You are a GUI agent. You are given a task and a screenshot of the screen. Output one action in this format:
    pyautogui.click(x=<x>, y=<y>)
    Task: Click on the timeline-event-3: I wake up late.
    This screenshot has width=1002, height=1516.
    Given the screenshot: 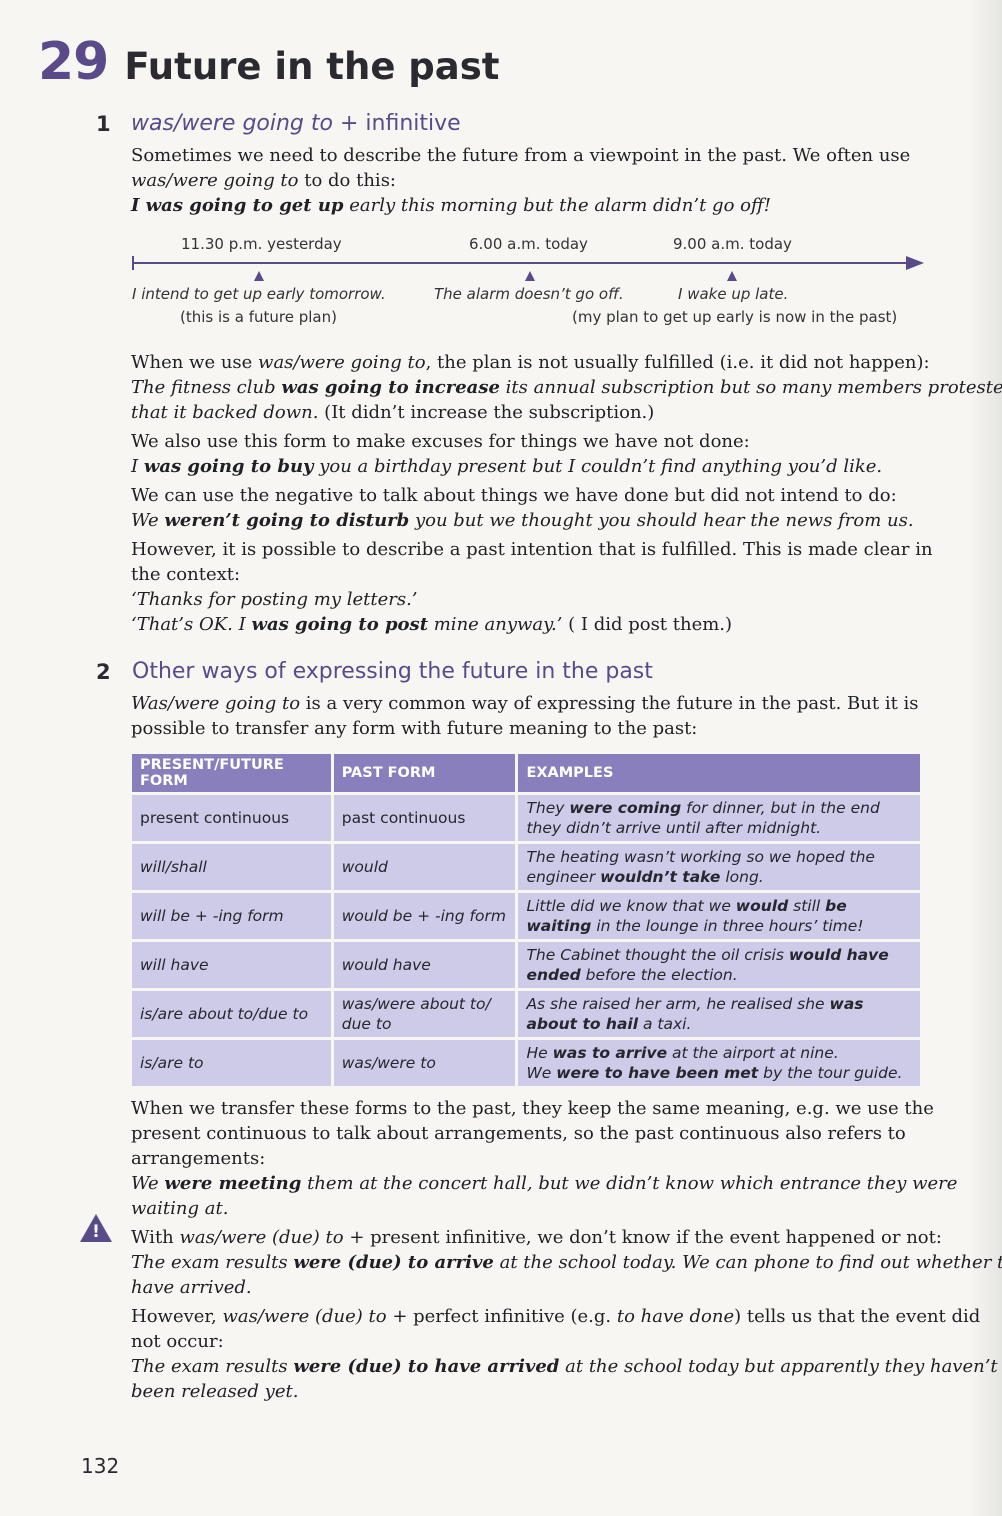 What is the action you would take?
    pyautogui.click(x=733, y=294)
    